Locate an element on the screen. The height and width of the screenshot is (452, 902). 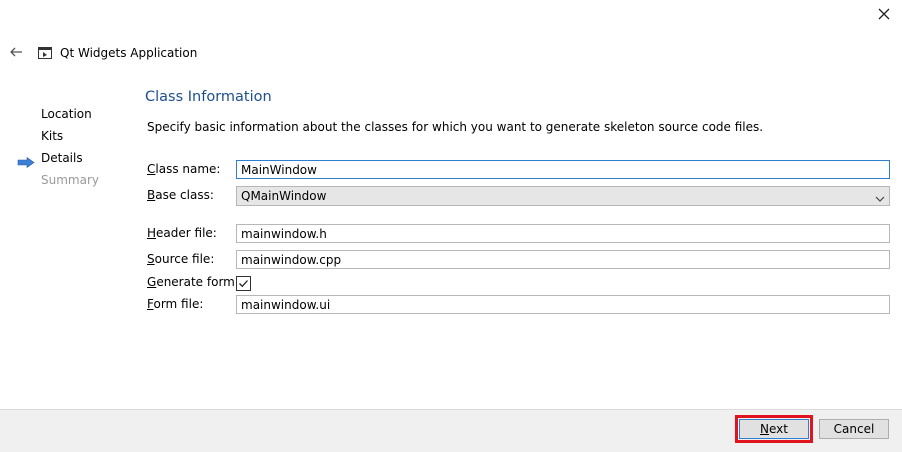
page-title: Class Information is located at coordinates (208, 97).